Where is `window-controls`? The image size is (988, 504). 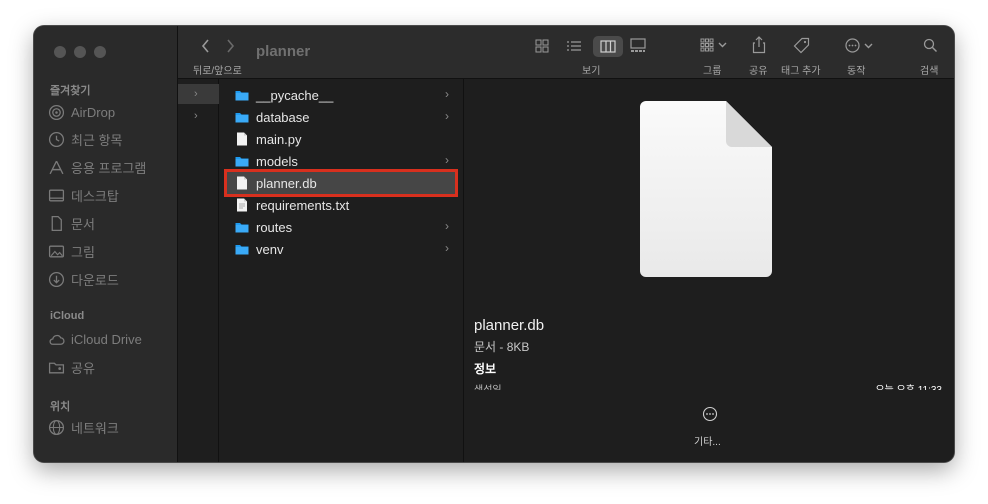
window-controls is located at coordinates (80, 52).